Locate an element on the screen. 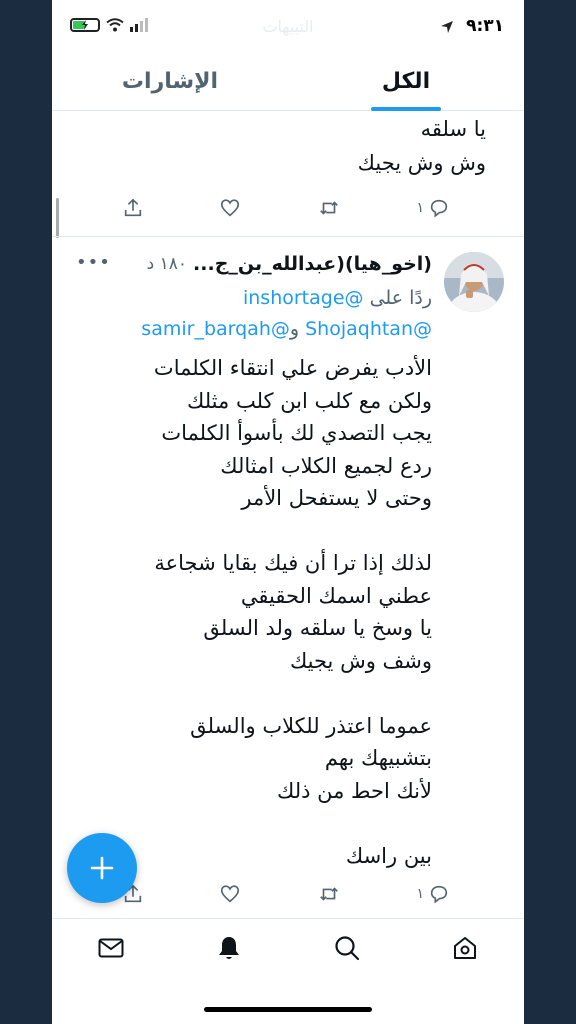 The width and height of the screenshot is (576, 1024). search-icon is located at coordinates (347, 948).